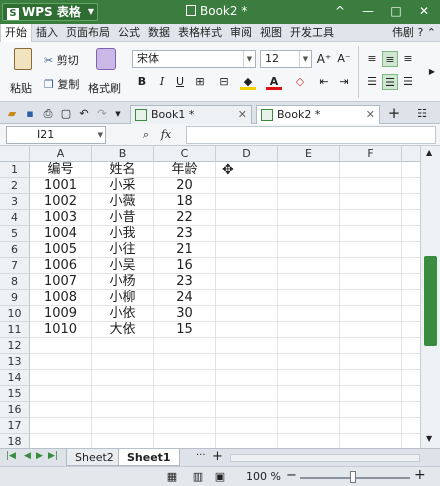 The image size is (440, 486). Describe the element at coordinates (247, 266) in the screenshot. I see `cell-d7` at that location.